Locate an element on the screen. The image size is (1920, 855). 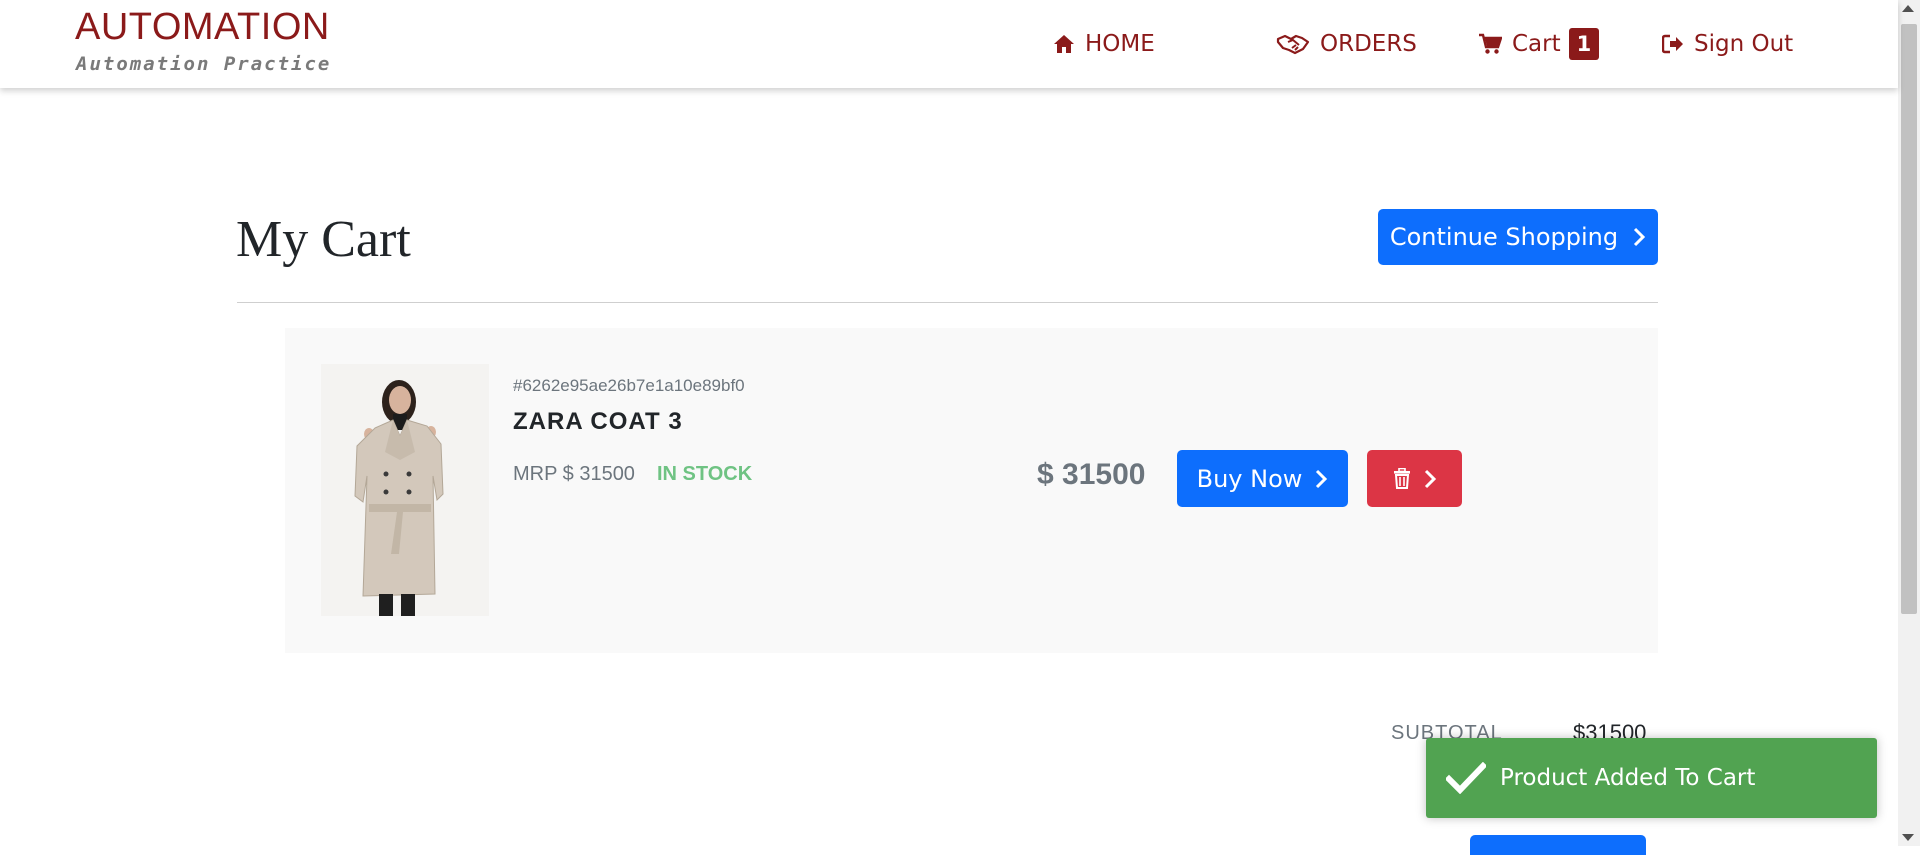
buy-now-button: Buy Now is located at coordinates (1262, 478).